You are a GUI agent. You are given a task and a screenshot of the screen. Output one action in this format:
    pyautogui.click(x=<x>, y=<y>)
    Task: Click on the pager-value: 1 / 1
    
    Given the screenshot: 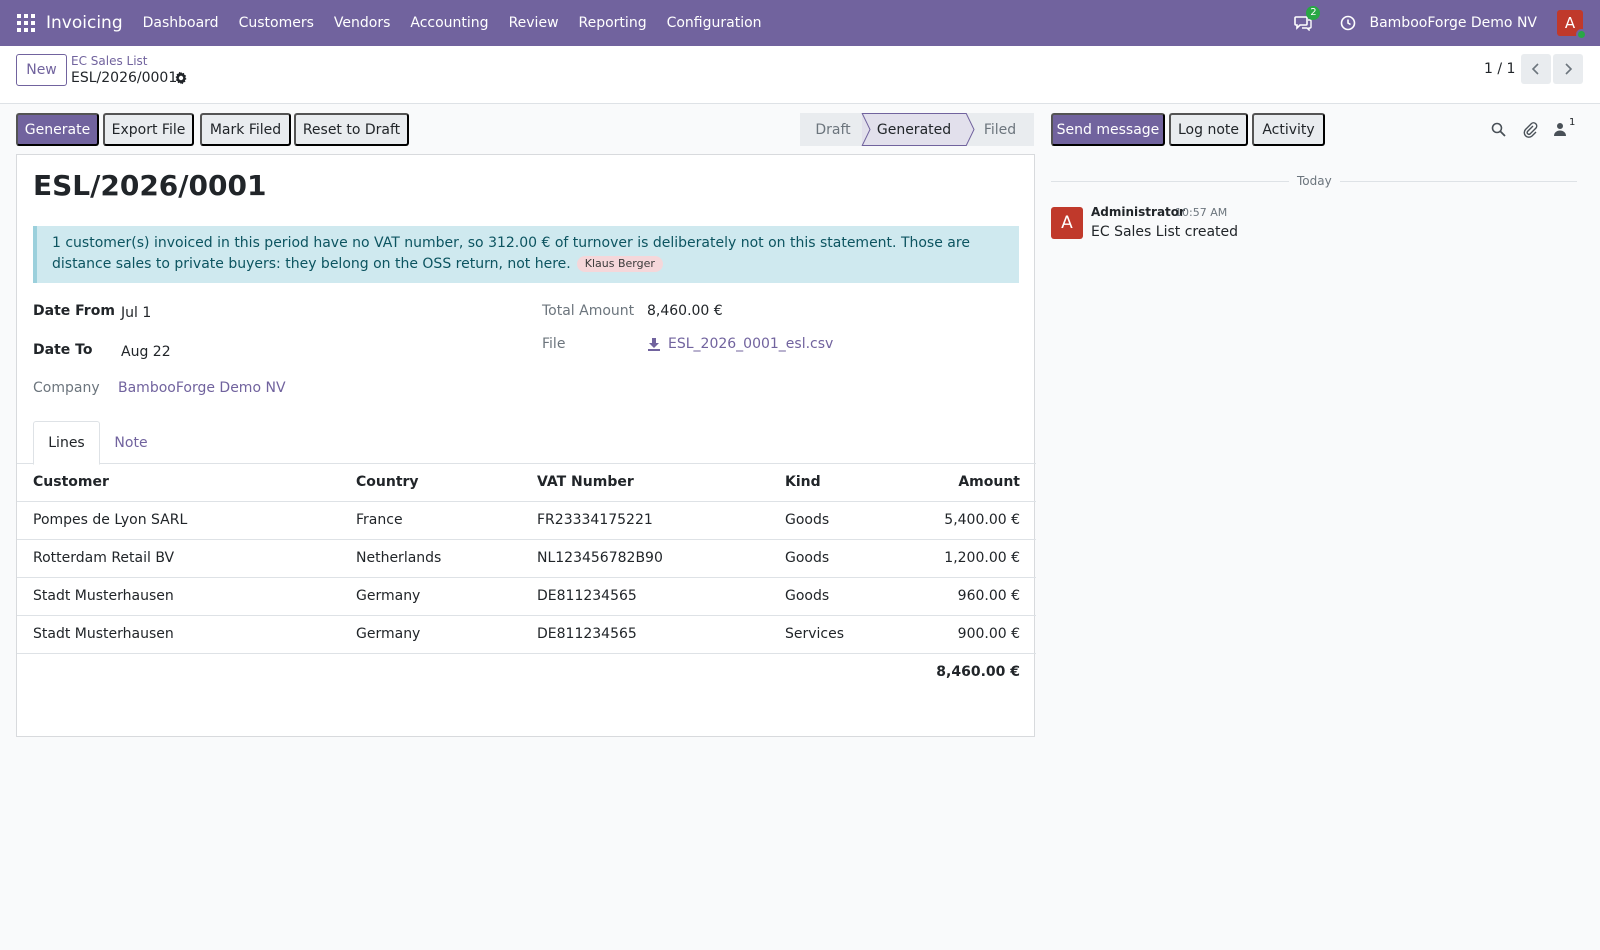 What is the action you would take?
    pyautogui.click(x=1499, y=69)
    